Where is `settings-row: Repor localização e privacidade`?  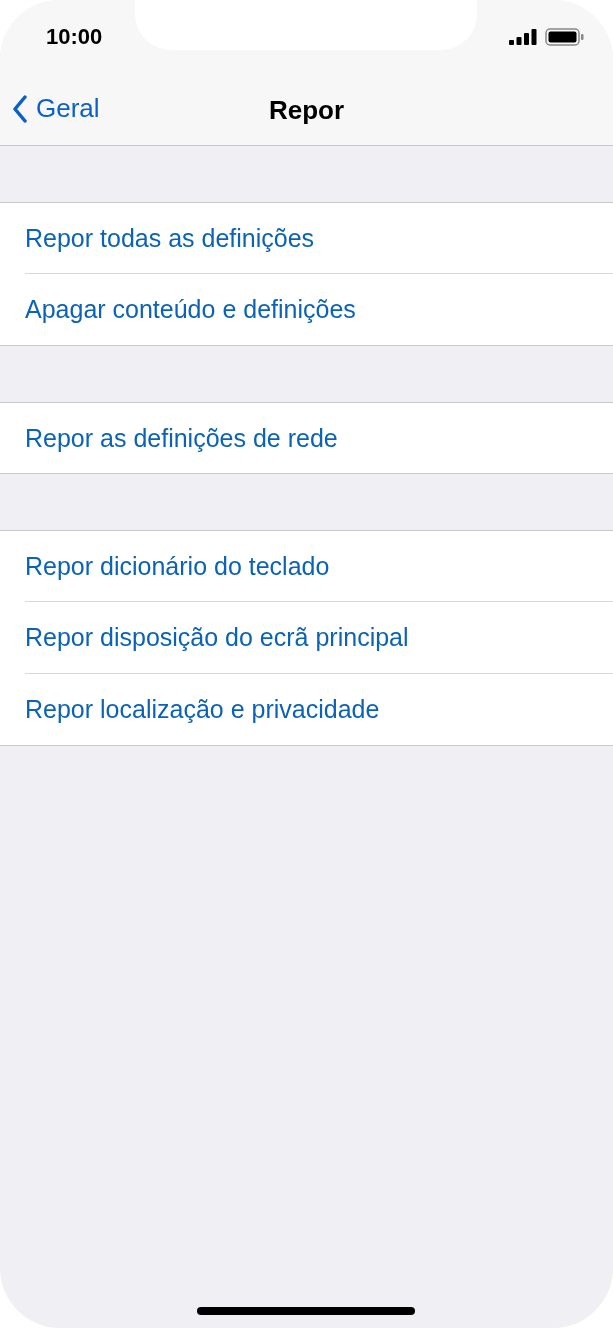
settings-row: Repor localização e privacidade is located at coordinates (319, 709).